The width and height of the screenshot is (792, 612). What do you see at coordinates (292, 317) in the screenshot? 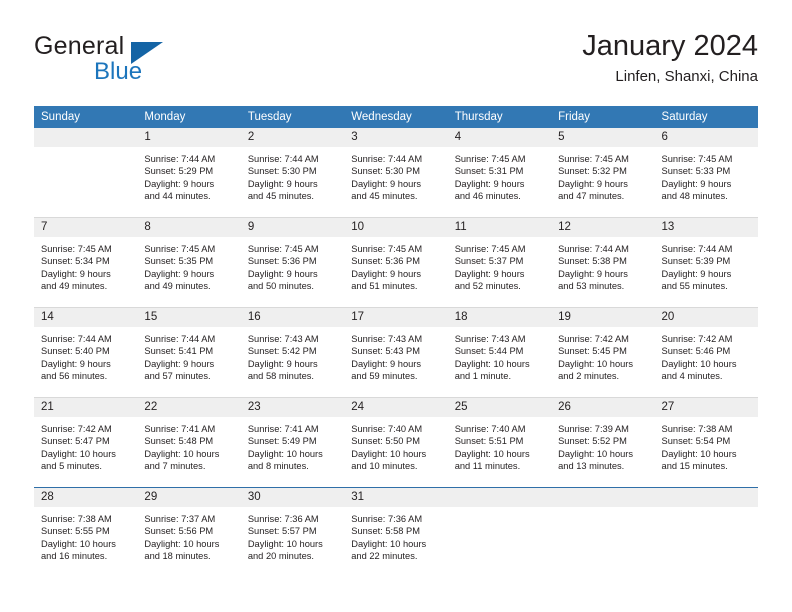
I see `day-number: 16` at bounding box center [292, 317].